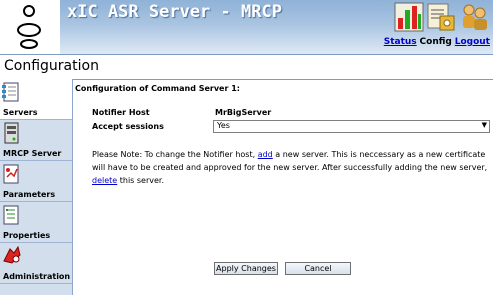 Image resolution: width=493 pixels, height=295 pixels. Describe the element at coordinates (104, 180) in the screenshot. I see `delete-server-link: delete` at that location.